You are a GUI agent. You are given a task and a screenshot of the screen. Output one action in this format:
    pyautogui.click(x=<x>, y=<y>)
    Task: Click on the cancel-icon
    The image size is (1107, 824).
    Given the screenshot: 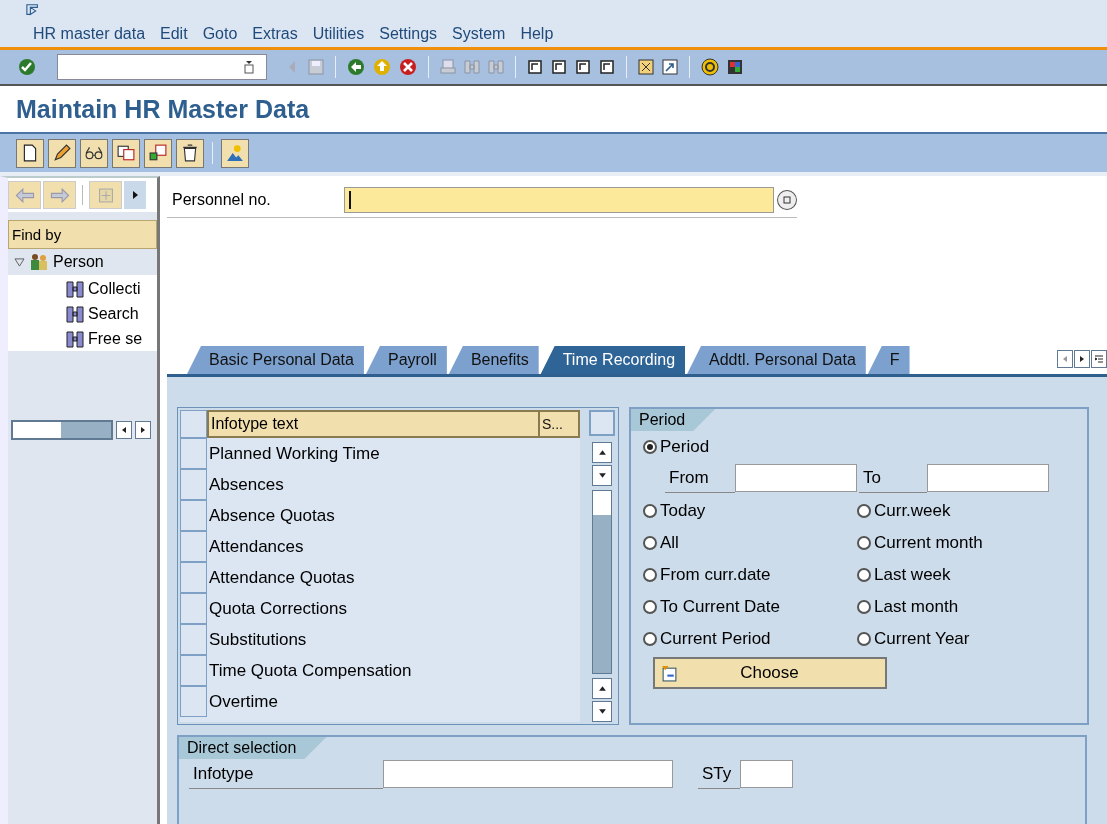 What is the action you would take?
    pyautogui.click(x=408, y=67)
    